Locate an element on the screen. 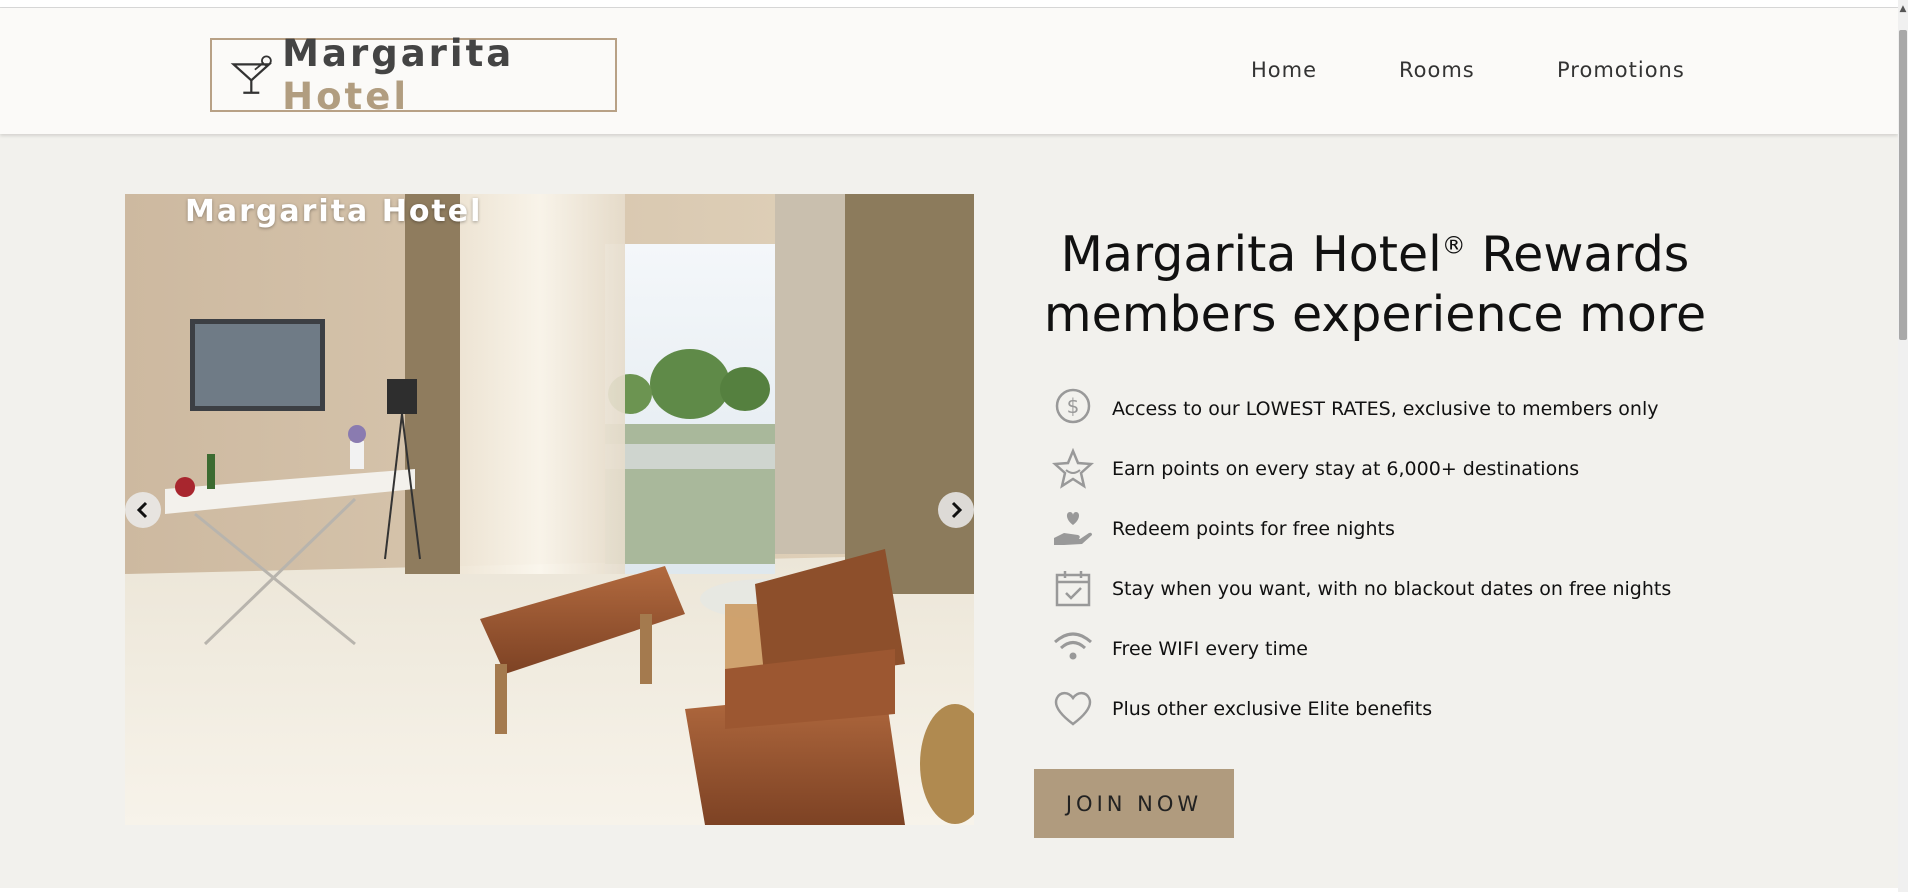  logo-wordmark: Margarita Hotel is located at coordinates (448, 75).